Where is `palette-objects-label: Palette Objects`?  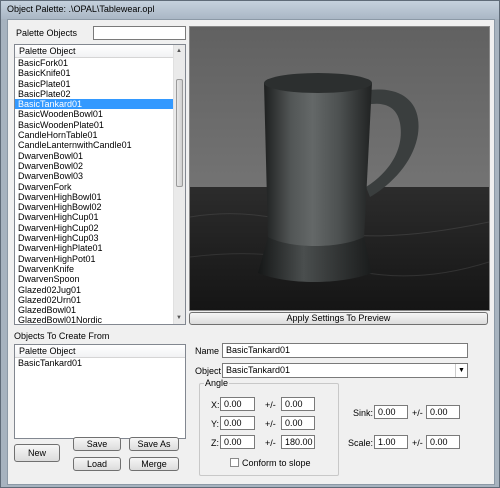 palette-objects-label: Palette Objects is located at coordinates (47, 33).